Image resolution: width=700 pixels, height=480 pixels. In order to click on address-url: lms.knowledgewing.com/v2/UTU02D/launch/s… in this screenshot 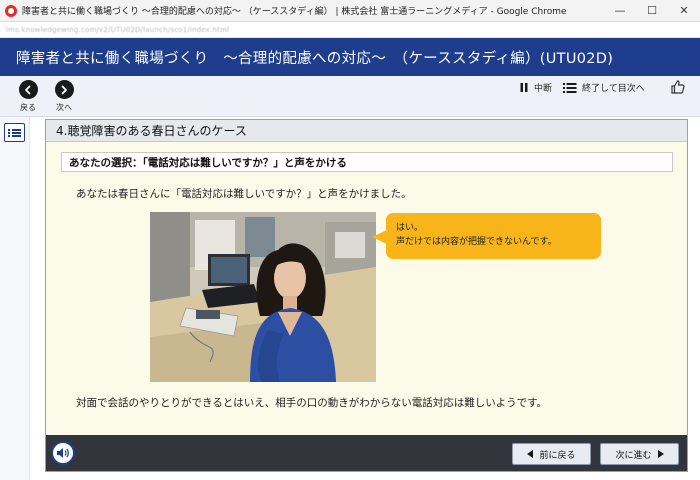, I will do `click(118, 29)`.